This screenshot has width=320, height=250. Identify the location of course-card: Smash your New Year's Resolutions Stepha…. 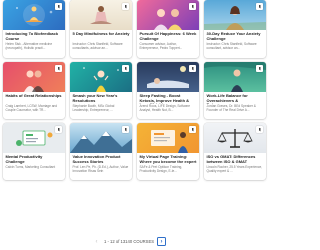
(101, 90).